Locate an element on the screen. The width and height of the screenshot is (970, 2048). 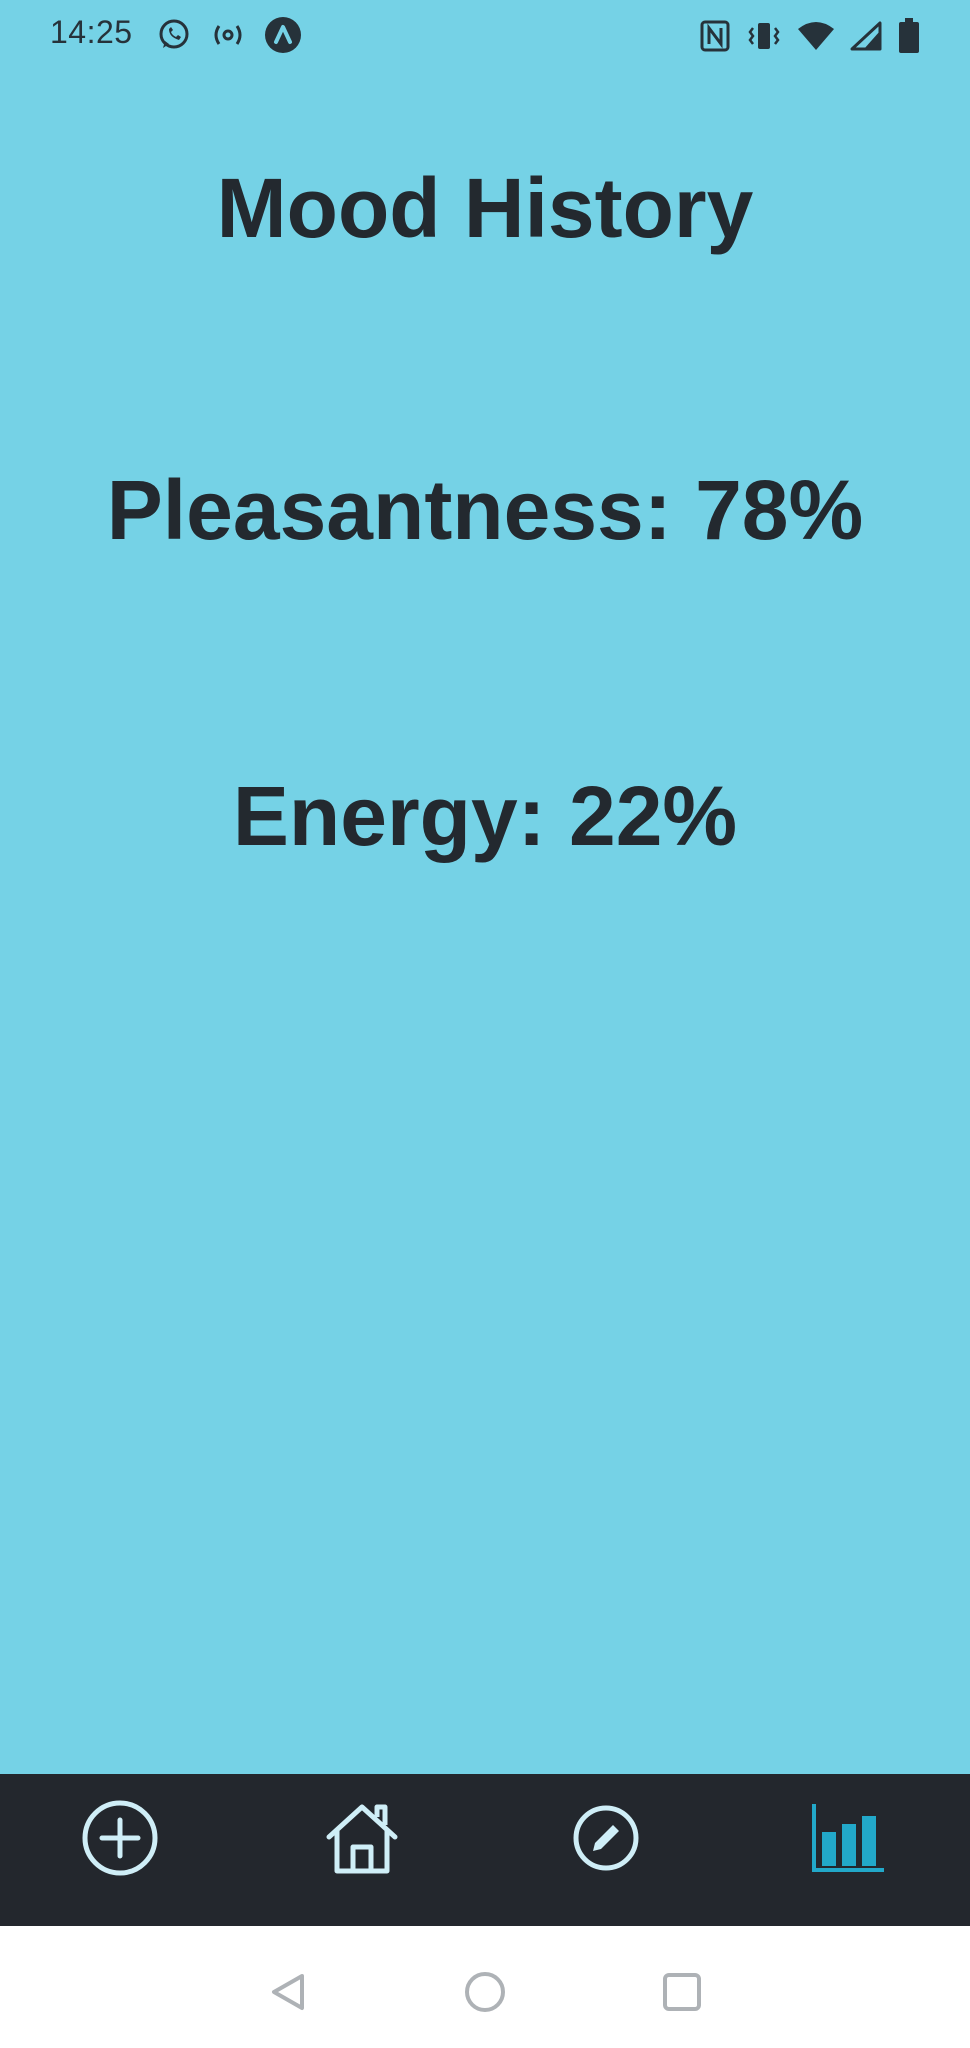
nav-home-button is located at coordinates (362, 1838).